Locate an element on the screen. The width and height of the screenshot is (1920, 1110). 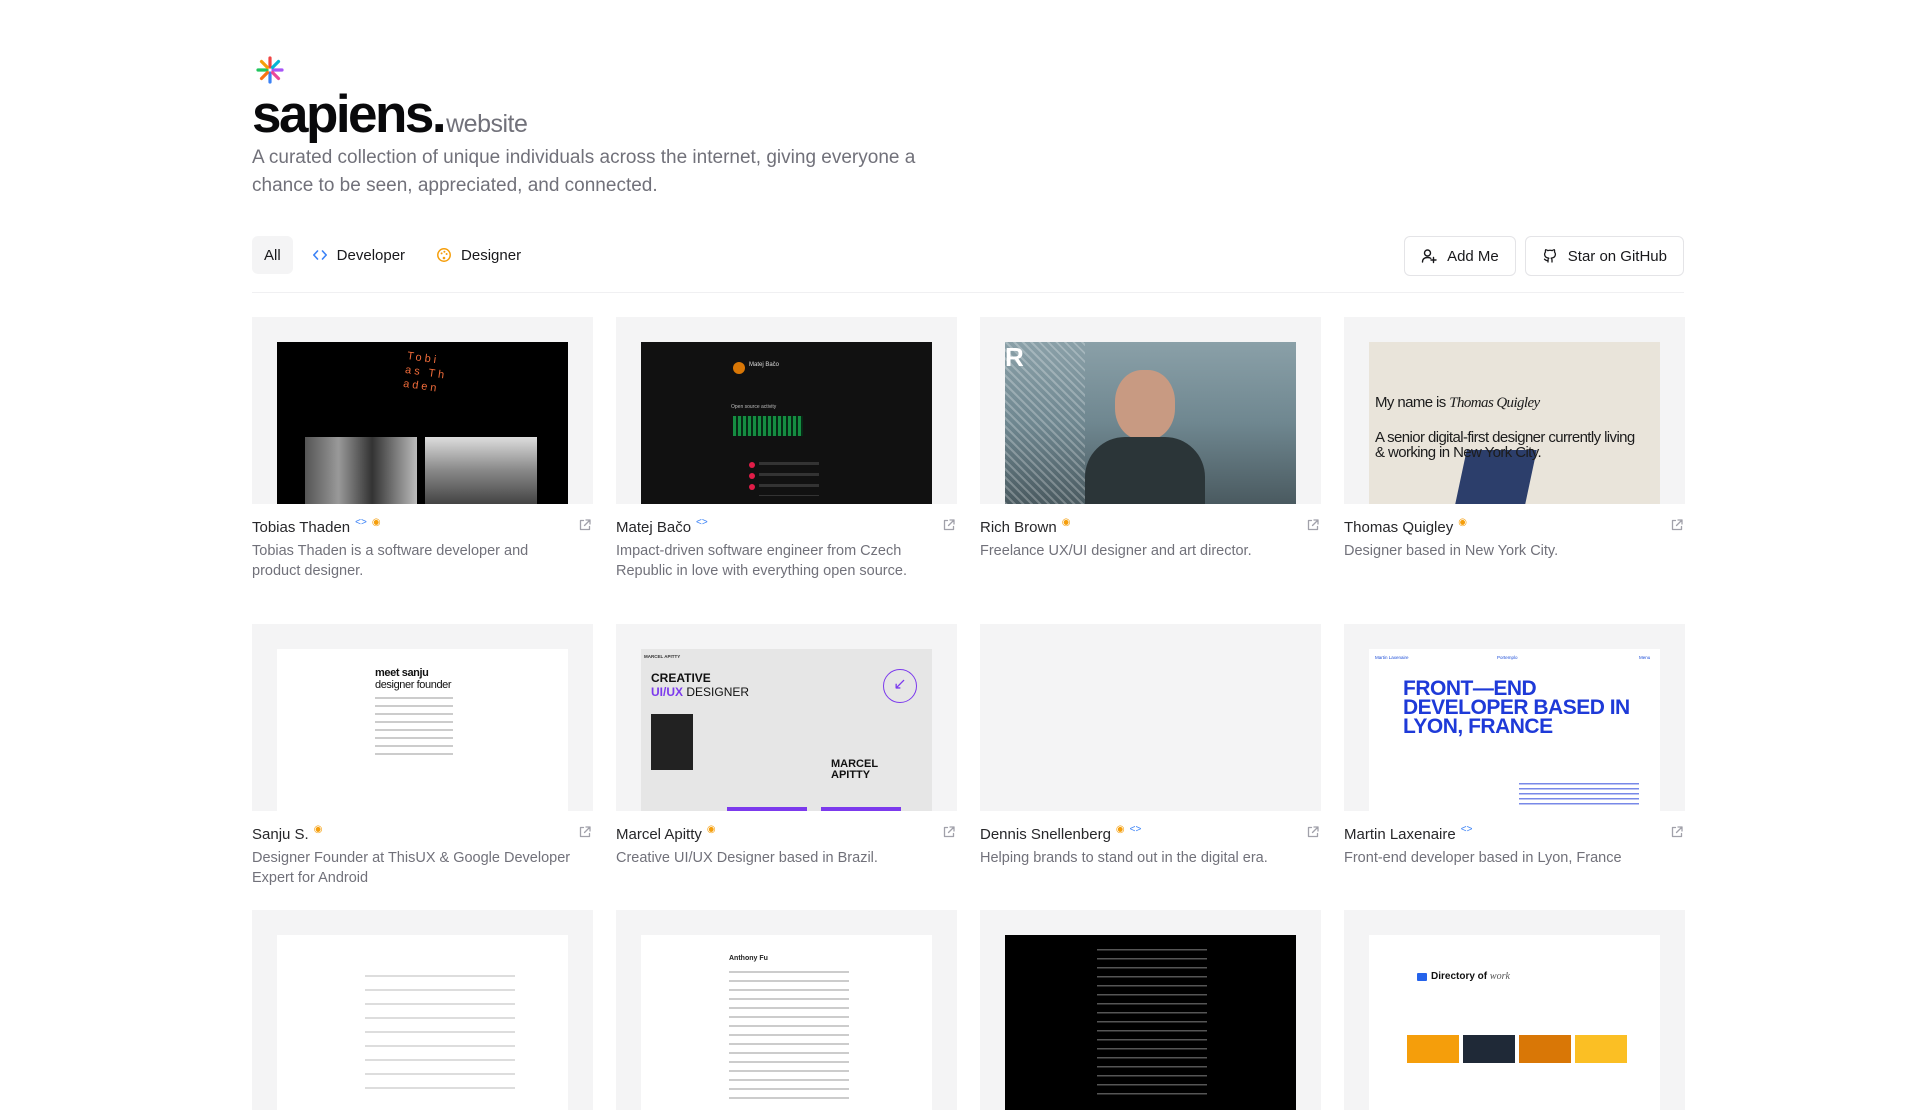
star-label: Star on GitHub is located at coordinates (1617, 256).